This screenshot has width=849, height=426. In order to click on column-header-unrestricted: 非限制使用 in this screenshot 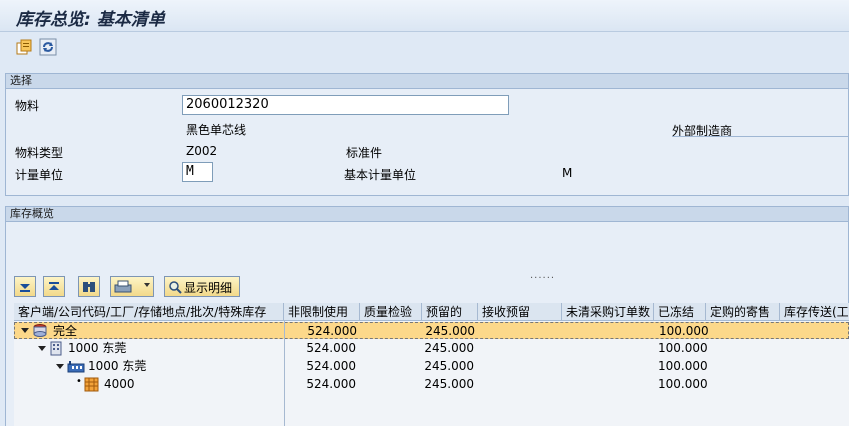, I will do `click(322, 312)`.